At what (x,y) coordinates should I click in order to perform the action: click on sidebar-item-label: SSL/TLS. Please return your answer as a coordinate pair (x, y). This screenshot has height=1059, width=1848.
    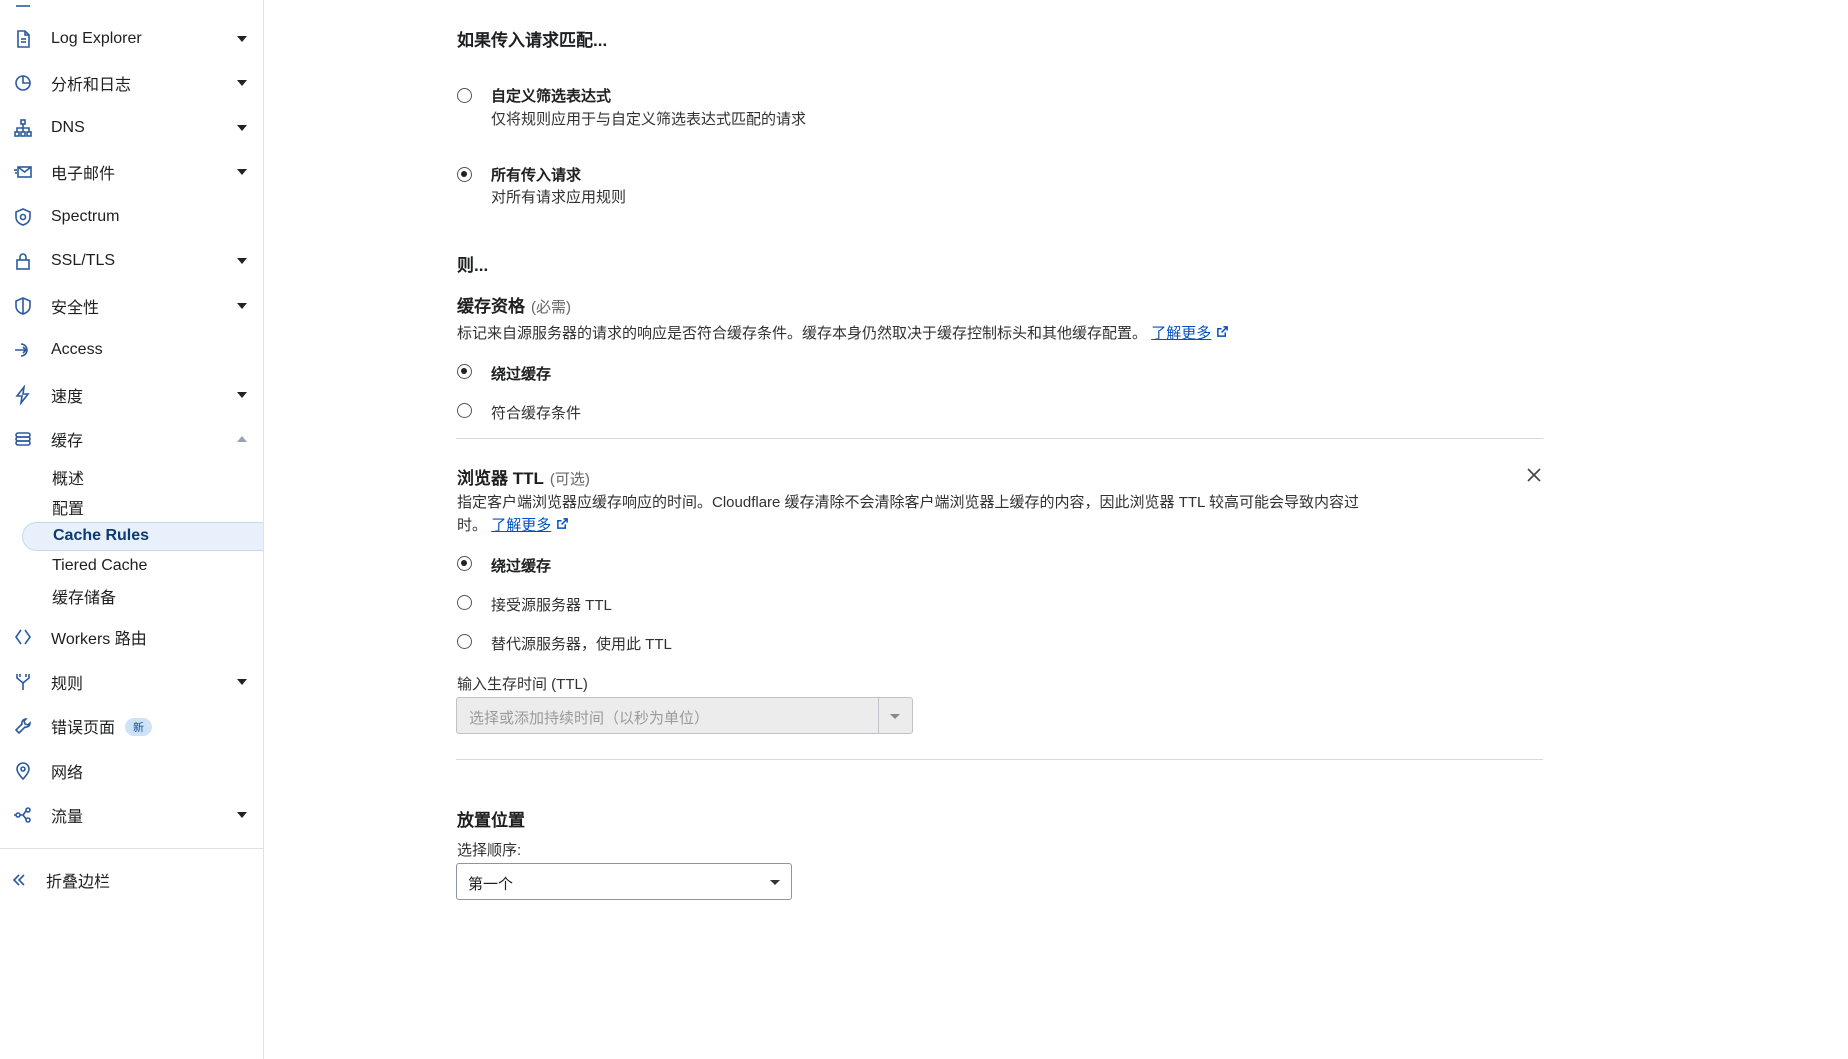
    Looking at the image, I should click on (83, 260).